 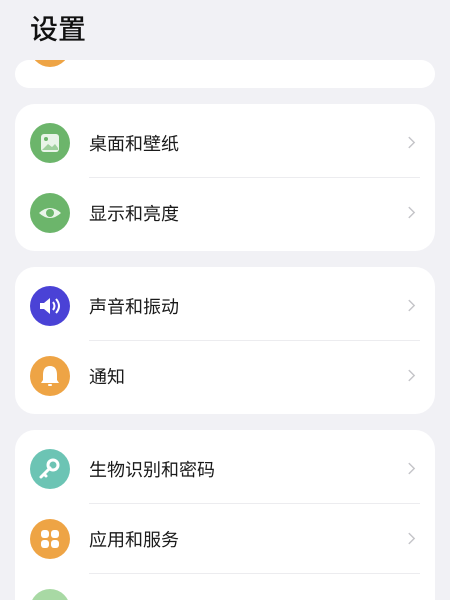 What do you see at coordinates (248, 305) in the screenshot?
I see `menu-item: 声音和振动` at bounding box center [248, 305].